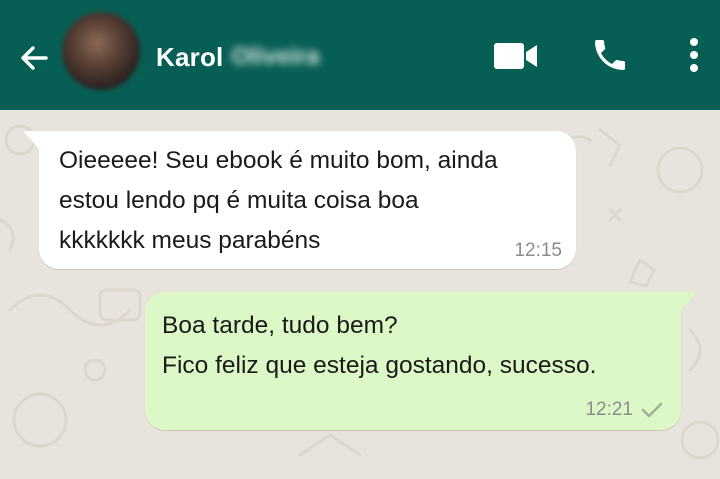  I want to click on video-call-button, so click(516, 56).